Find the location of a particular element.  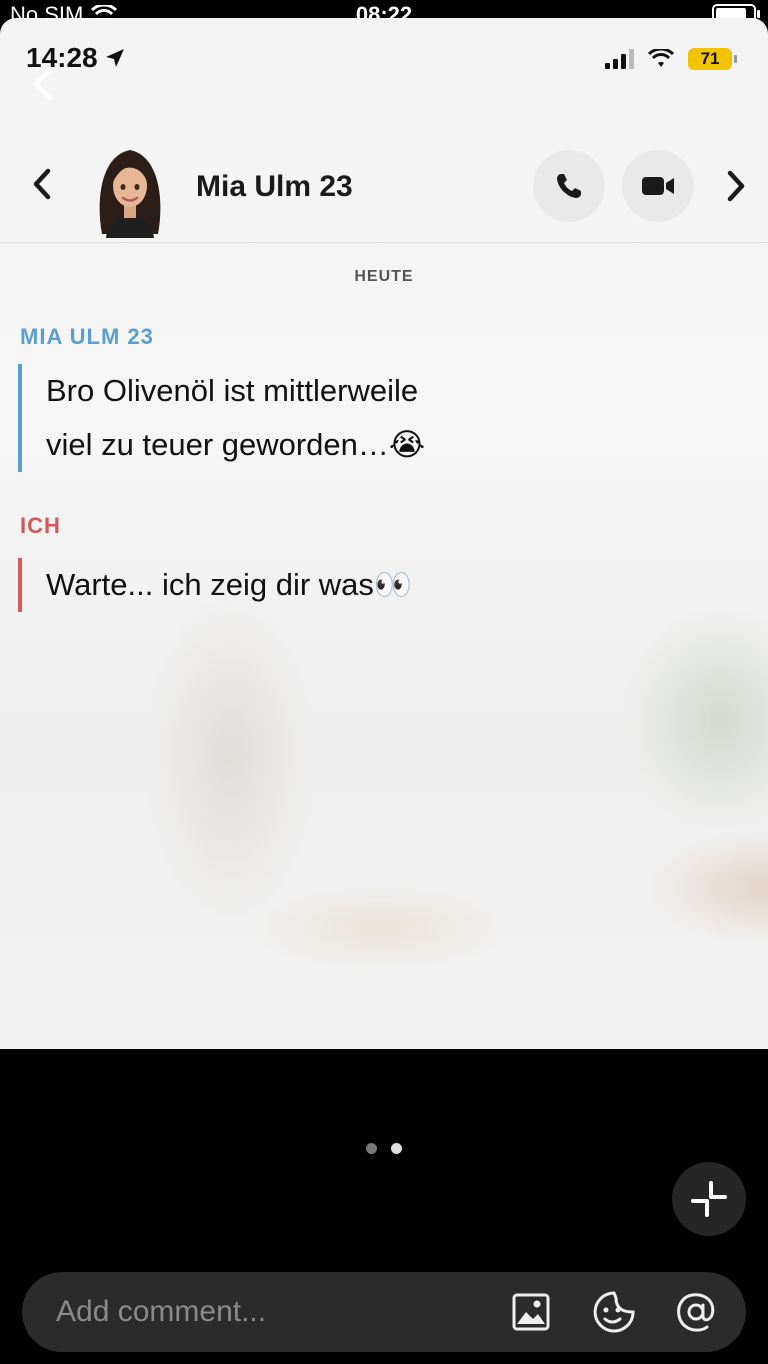

collapse-button is located at coordinates (709, 1199).